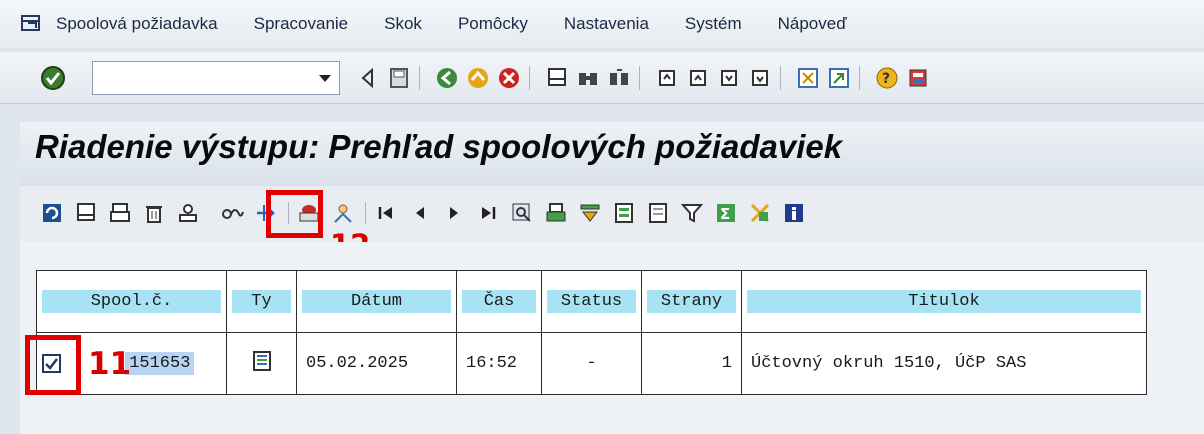 The image size is (1204, 434). What do you see at coordinates (499, 363) in the screenshot?
I see `time-cell: 16:52` at bounding box center [499, 363].